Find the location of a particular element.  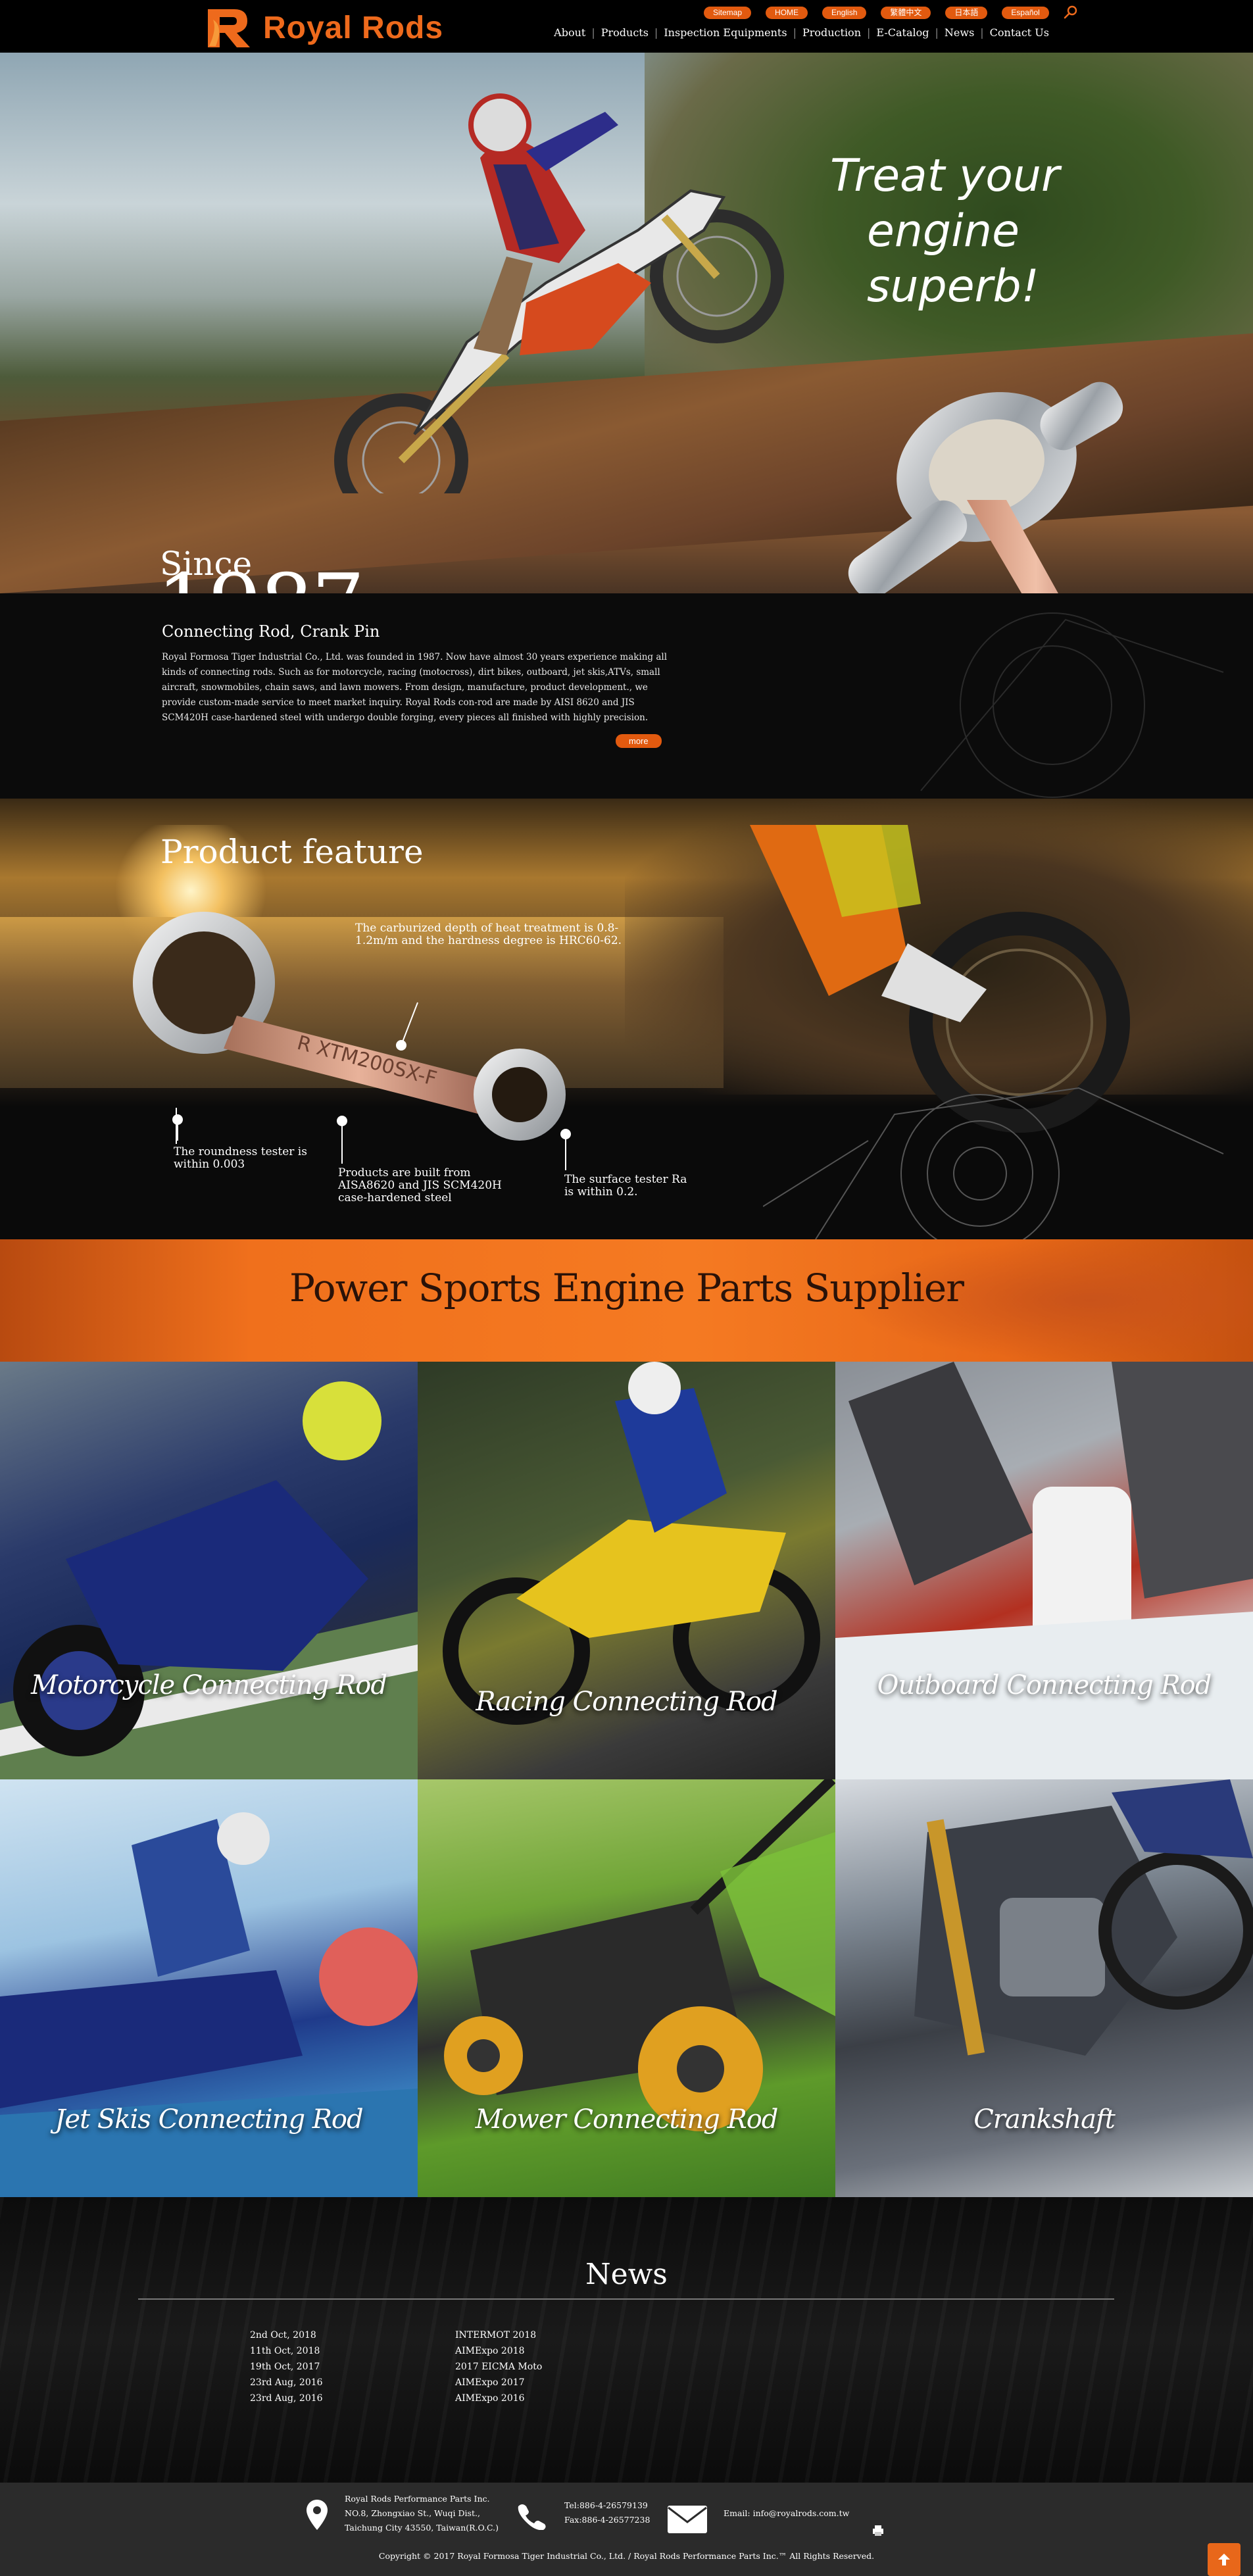

footer-email: Email: info@royalrods.com.tw is located at coordinates (786, 2513).